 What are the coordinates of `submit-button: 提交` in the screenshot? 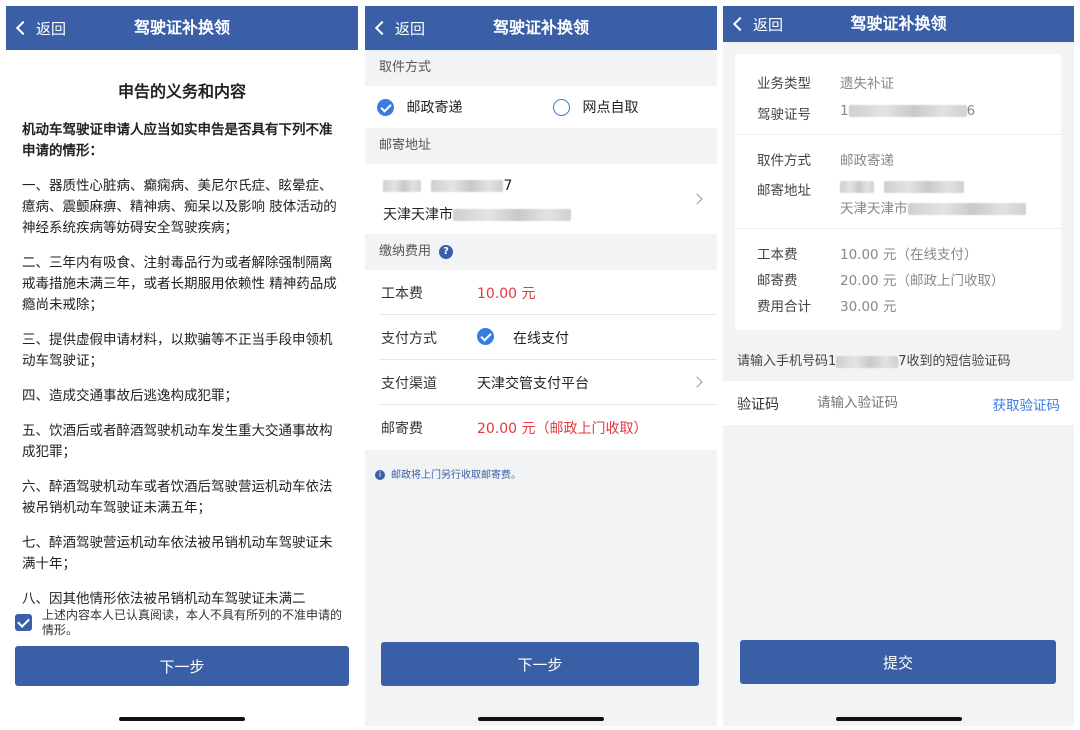 It's located at (898, 662).